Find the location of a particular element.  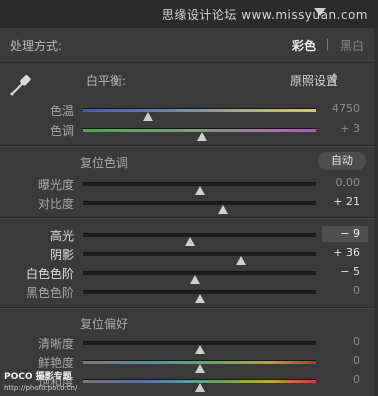

slider-shadows: 阴影 + 36 is located at coordinates (189, 254).